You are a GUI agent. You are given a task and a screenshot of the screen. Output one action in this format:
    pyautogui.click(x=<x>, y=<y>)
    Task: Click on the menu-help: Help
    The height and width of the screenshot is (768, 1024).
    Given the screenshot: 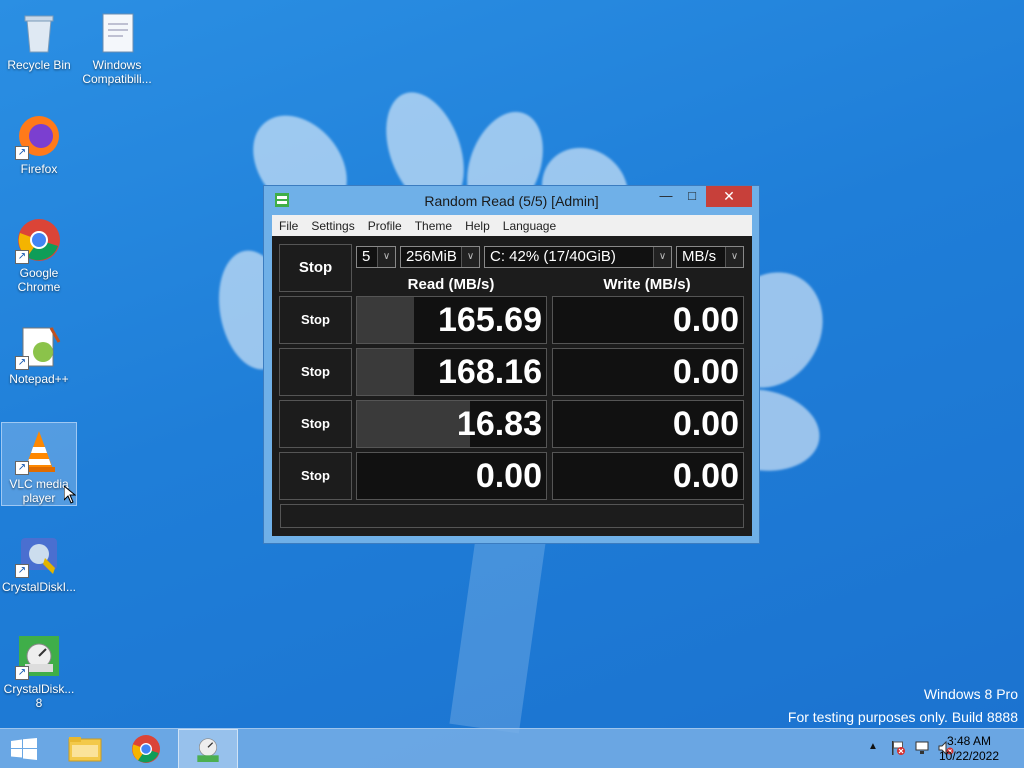 What is the action you would take?
    pyautogui.click(x=477, y=226)
    